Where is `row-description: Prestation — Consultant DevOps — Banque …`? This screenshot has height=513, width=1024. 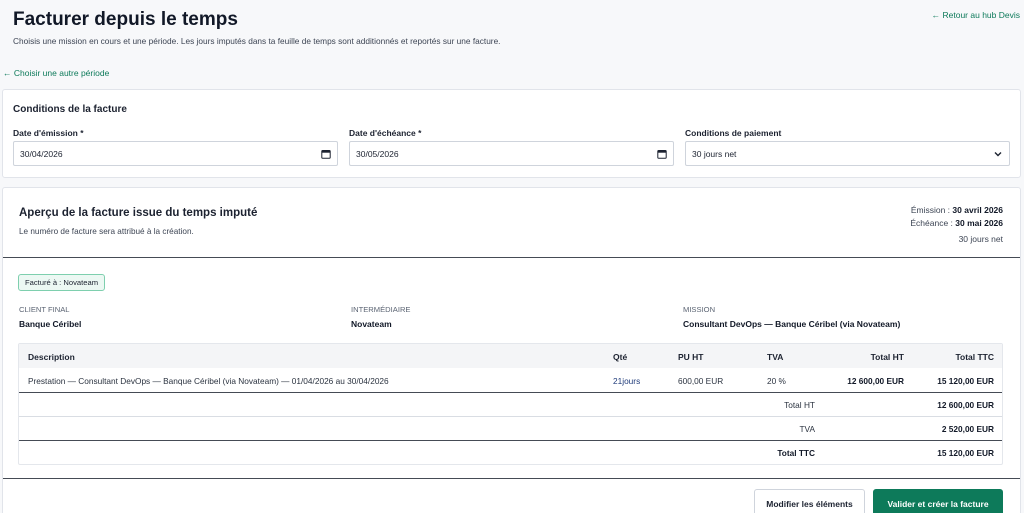
row-description: Prestation — Consultant DevOps — Banque … is located at coordinates (208, 381).